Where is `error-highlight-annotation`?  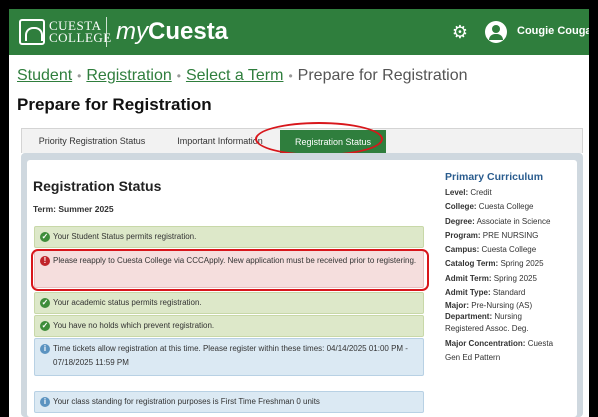 error-highlight-annotation is located at coordinates (230, 270).